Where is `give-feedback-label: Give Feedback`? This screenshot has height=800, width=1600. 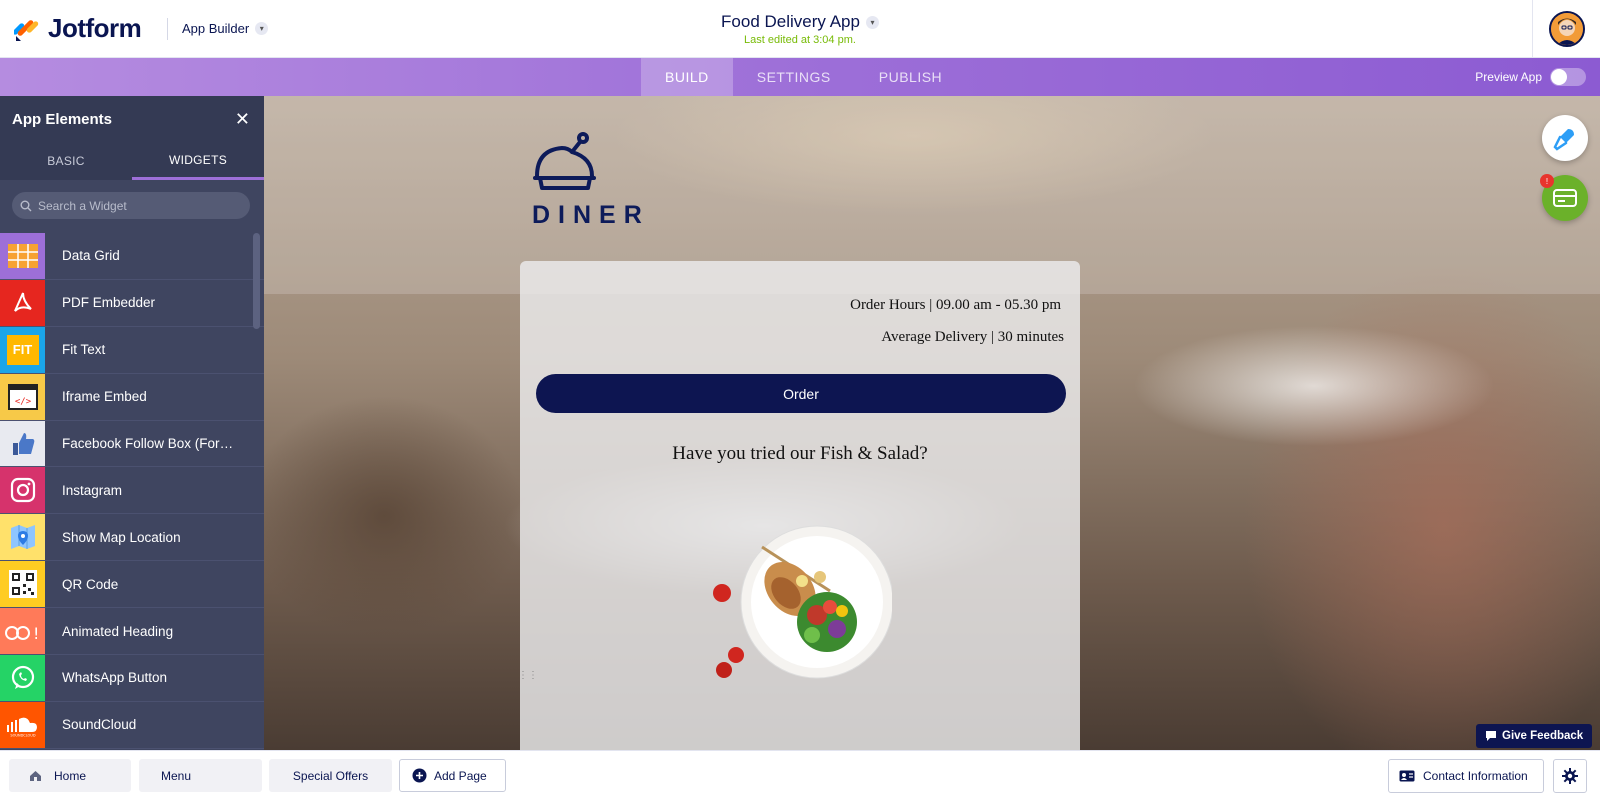 give-feedback-label: Give Feedback is located at coordinates (1543, 736).